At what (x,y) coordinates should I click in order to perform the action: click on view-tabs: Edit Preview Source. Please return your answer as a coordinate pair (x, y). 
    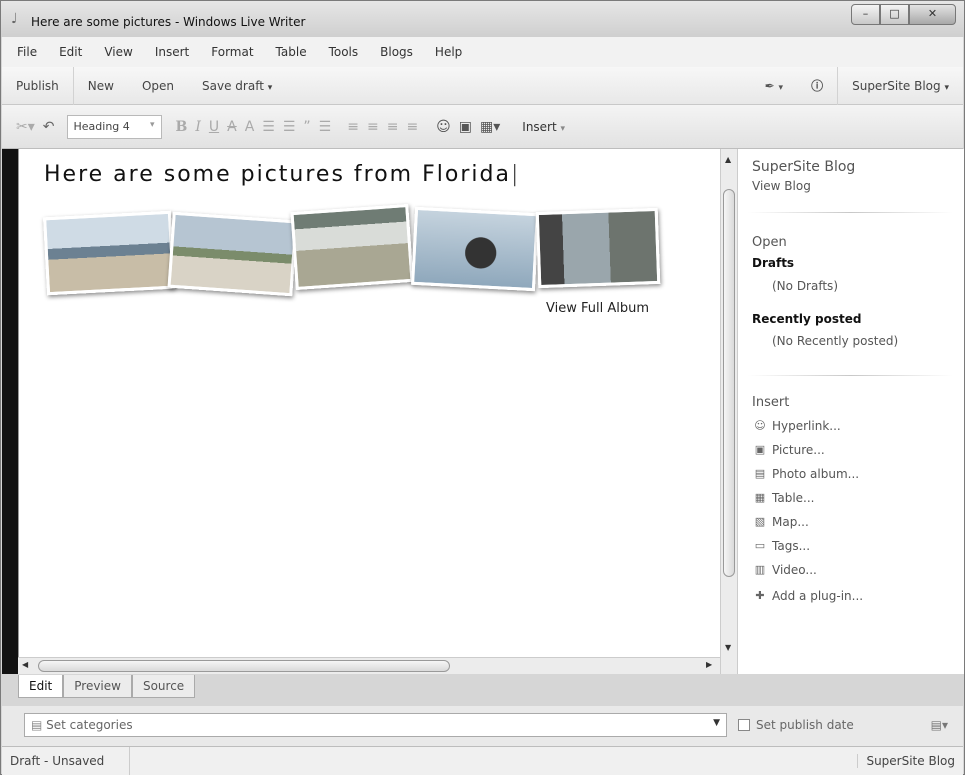
    Looking at the image, I should click on (107, 686).